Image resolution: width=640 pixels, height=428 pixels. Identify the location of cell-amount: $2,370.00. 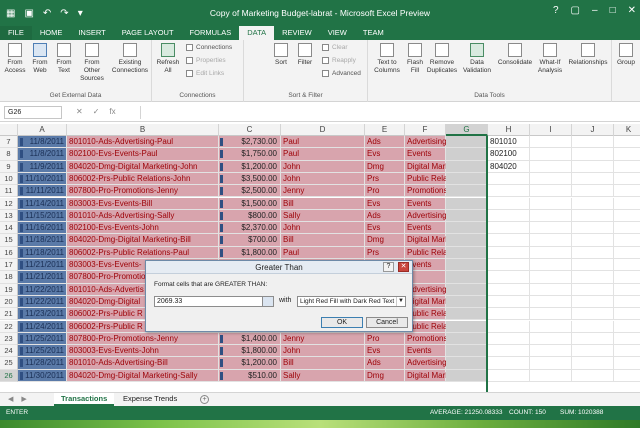
(250, 228).